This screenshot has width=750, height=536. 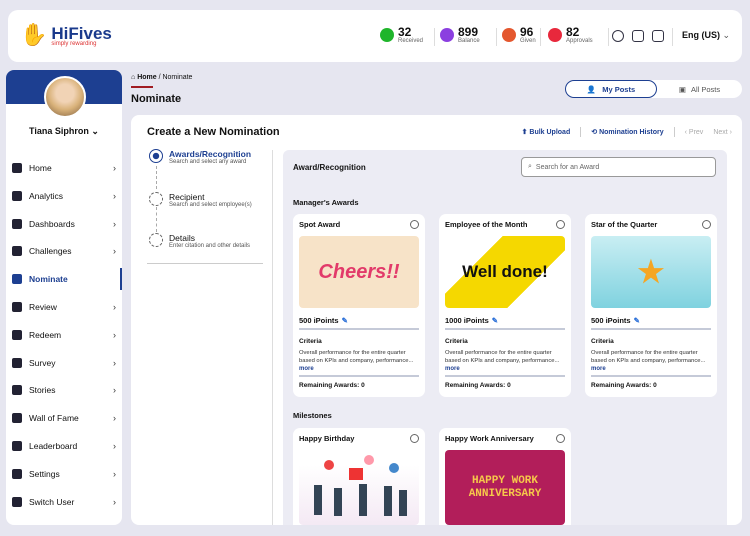 What do you see at coordinates (618, 167) in the screenshot?
I see `award-search-input: ⌕ Search for an Award` at bounding box center [618, 167].